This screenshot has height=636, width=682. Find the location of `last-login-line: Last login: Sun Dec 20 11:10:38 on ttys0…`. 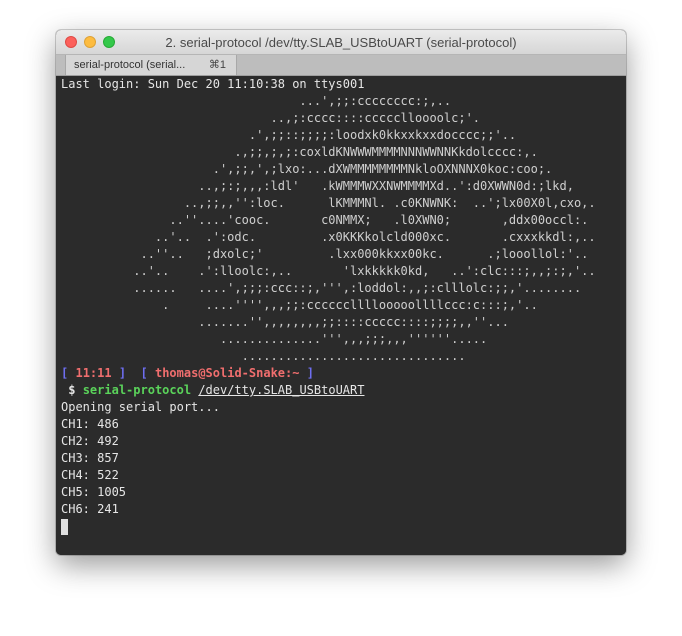

last-login-line: Last login: Sun Dec 20 11:10:38 on ttys0… is located at coordinates (213, 84).